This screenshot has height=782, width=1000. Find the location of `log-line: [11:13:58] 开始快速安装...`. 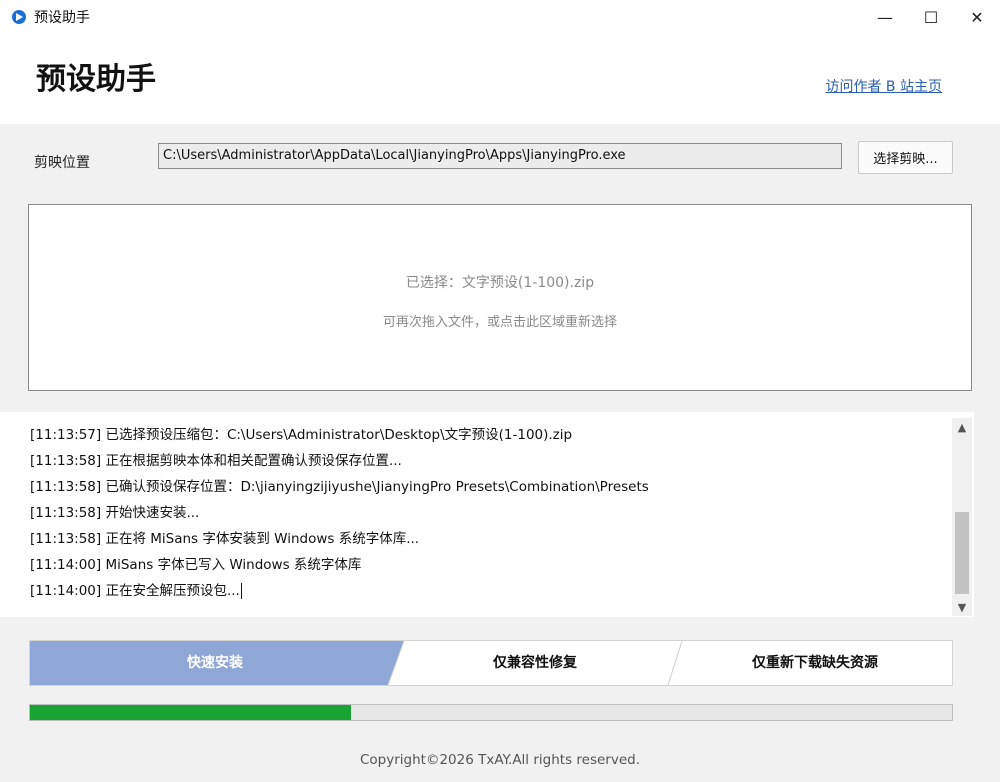

log-line: [11:13:58] 开始快速安装... is located at coordinates (115, 513).